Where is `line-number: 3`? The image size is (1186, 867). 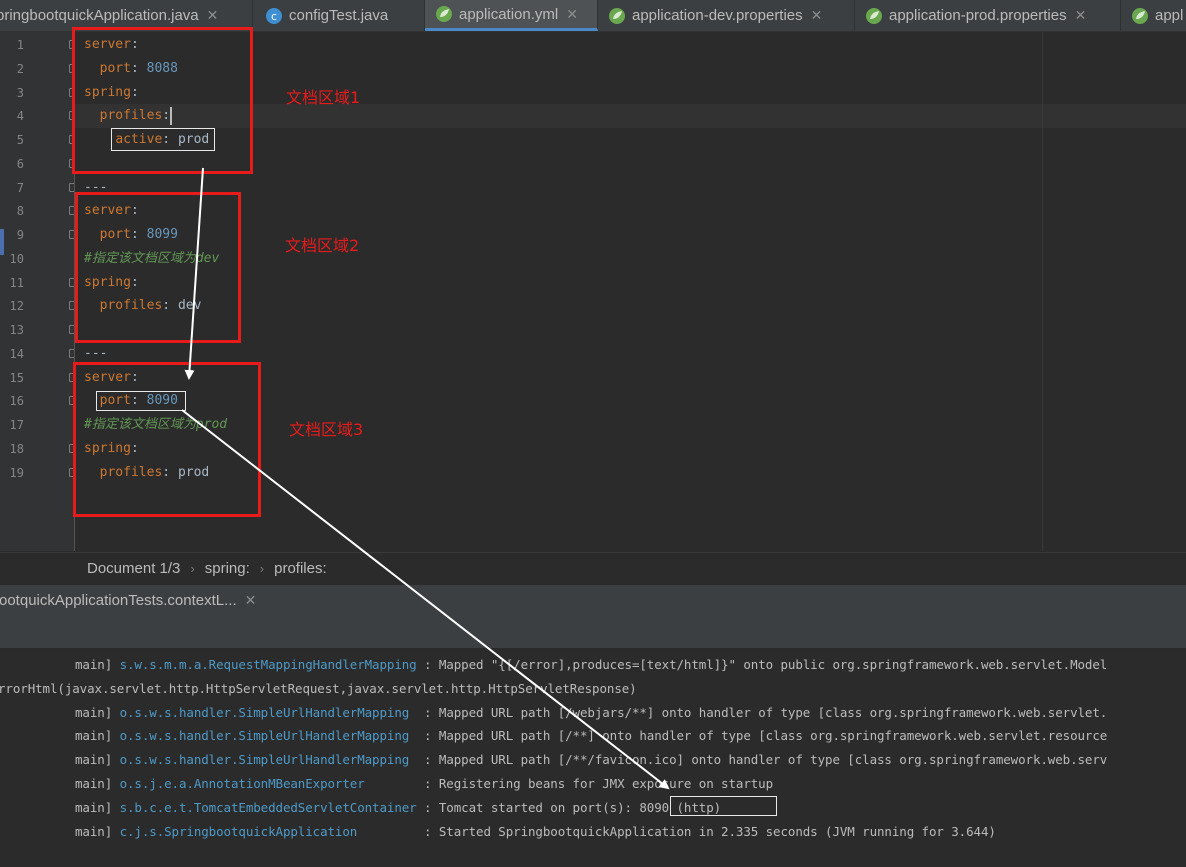 line-number: 3 is located at coordinates (20, 92).